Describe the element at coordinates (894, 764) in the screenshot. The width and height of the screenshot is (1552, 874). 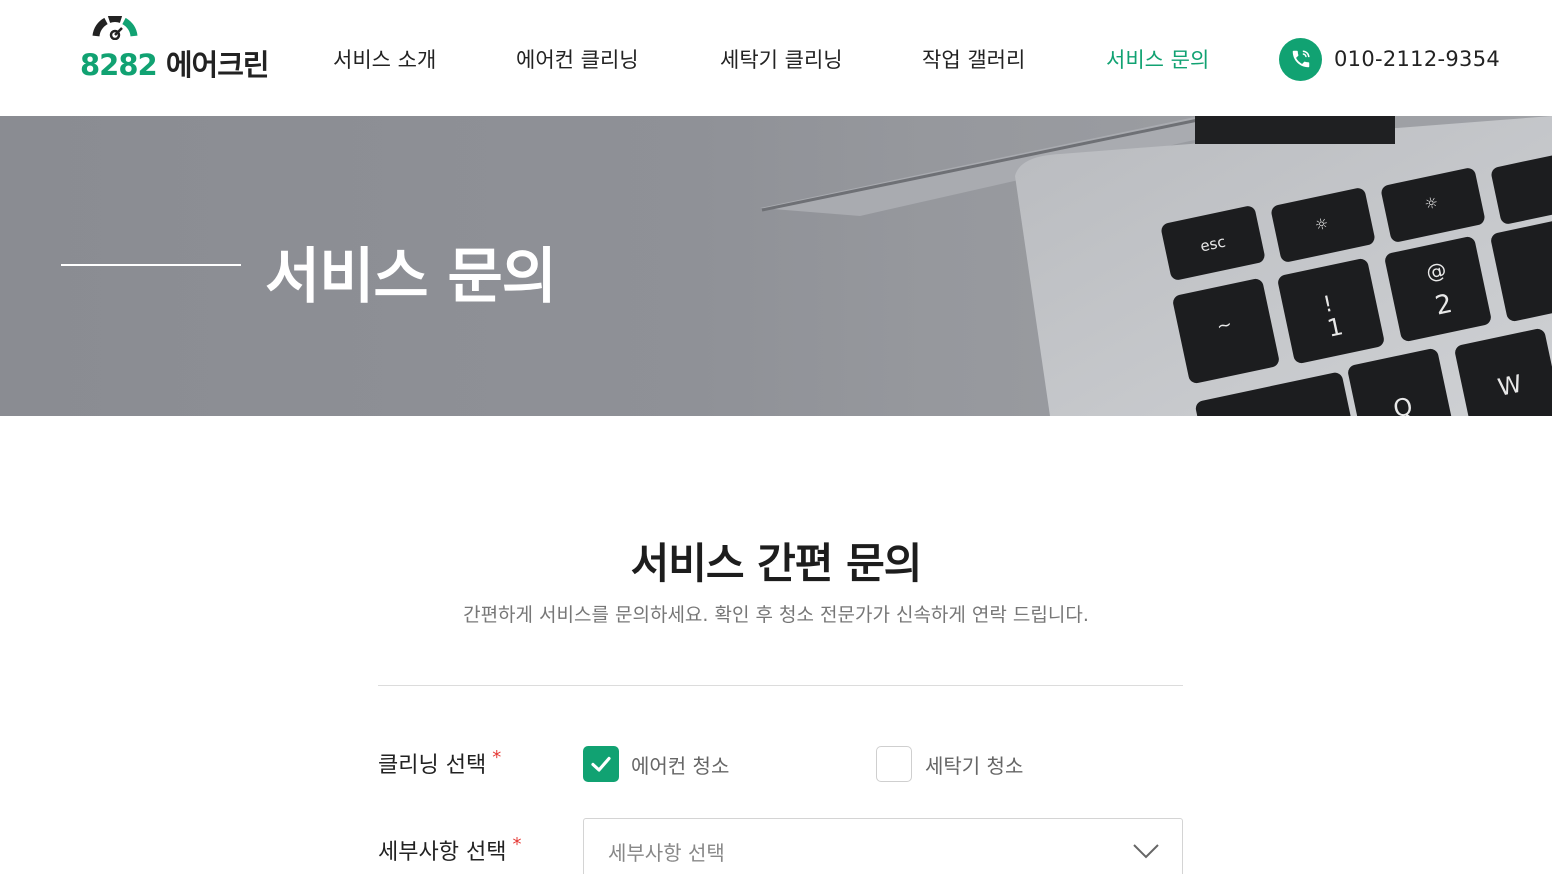
I see `washer-cleaning-checkbox` at that location.